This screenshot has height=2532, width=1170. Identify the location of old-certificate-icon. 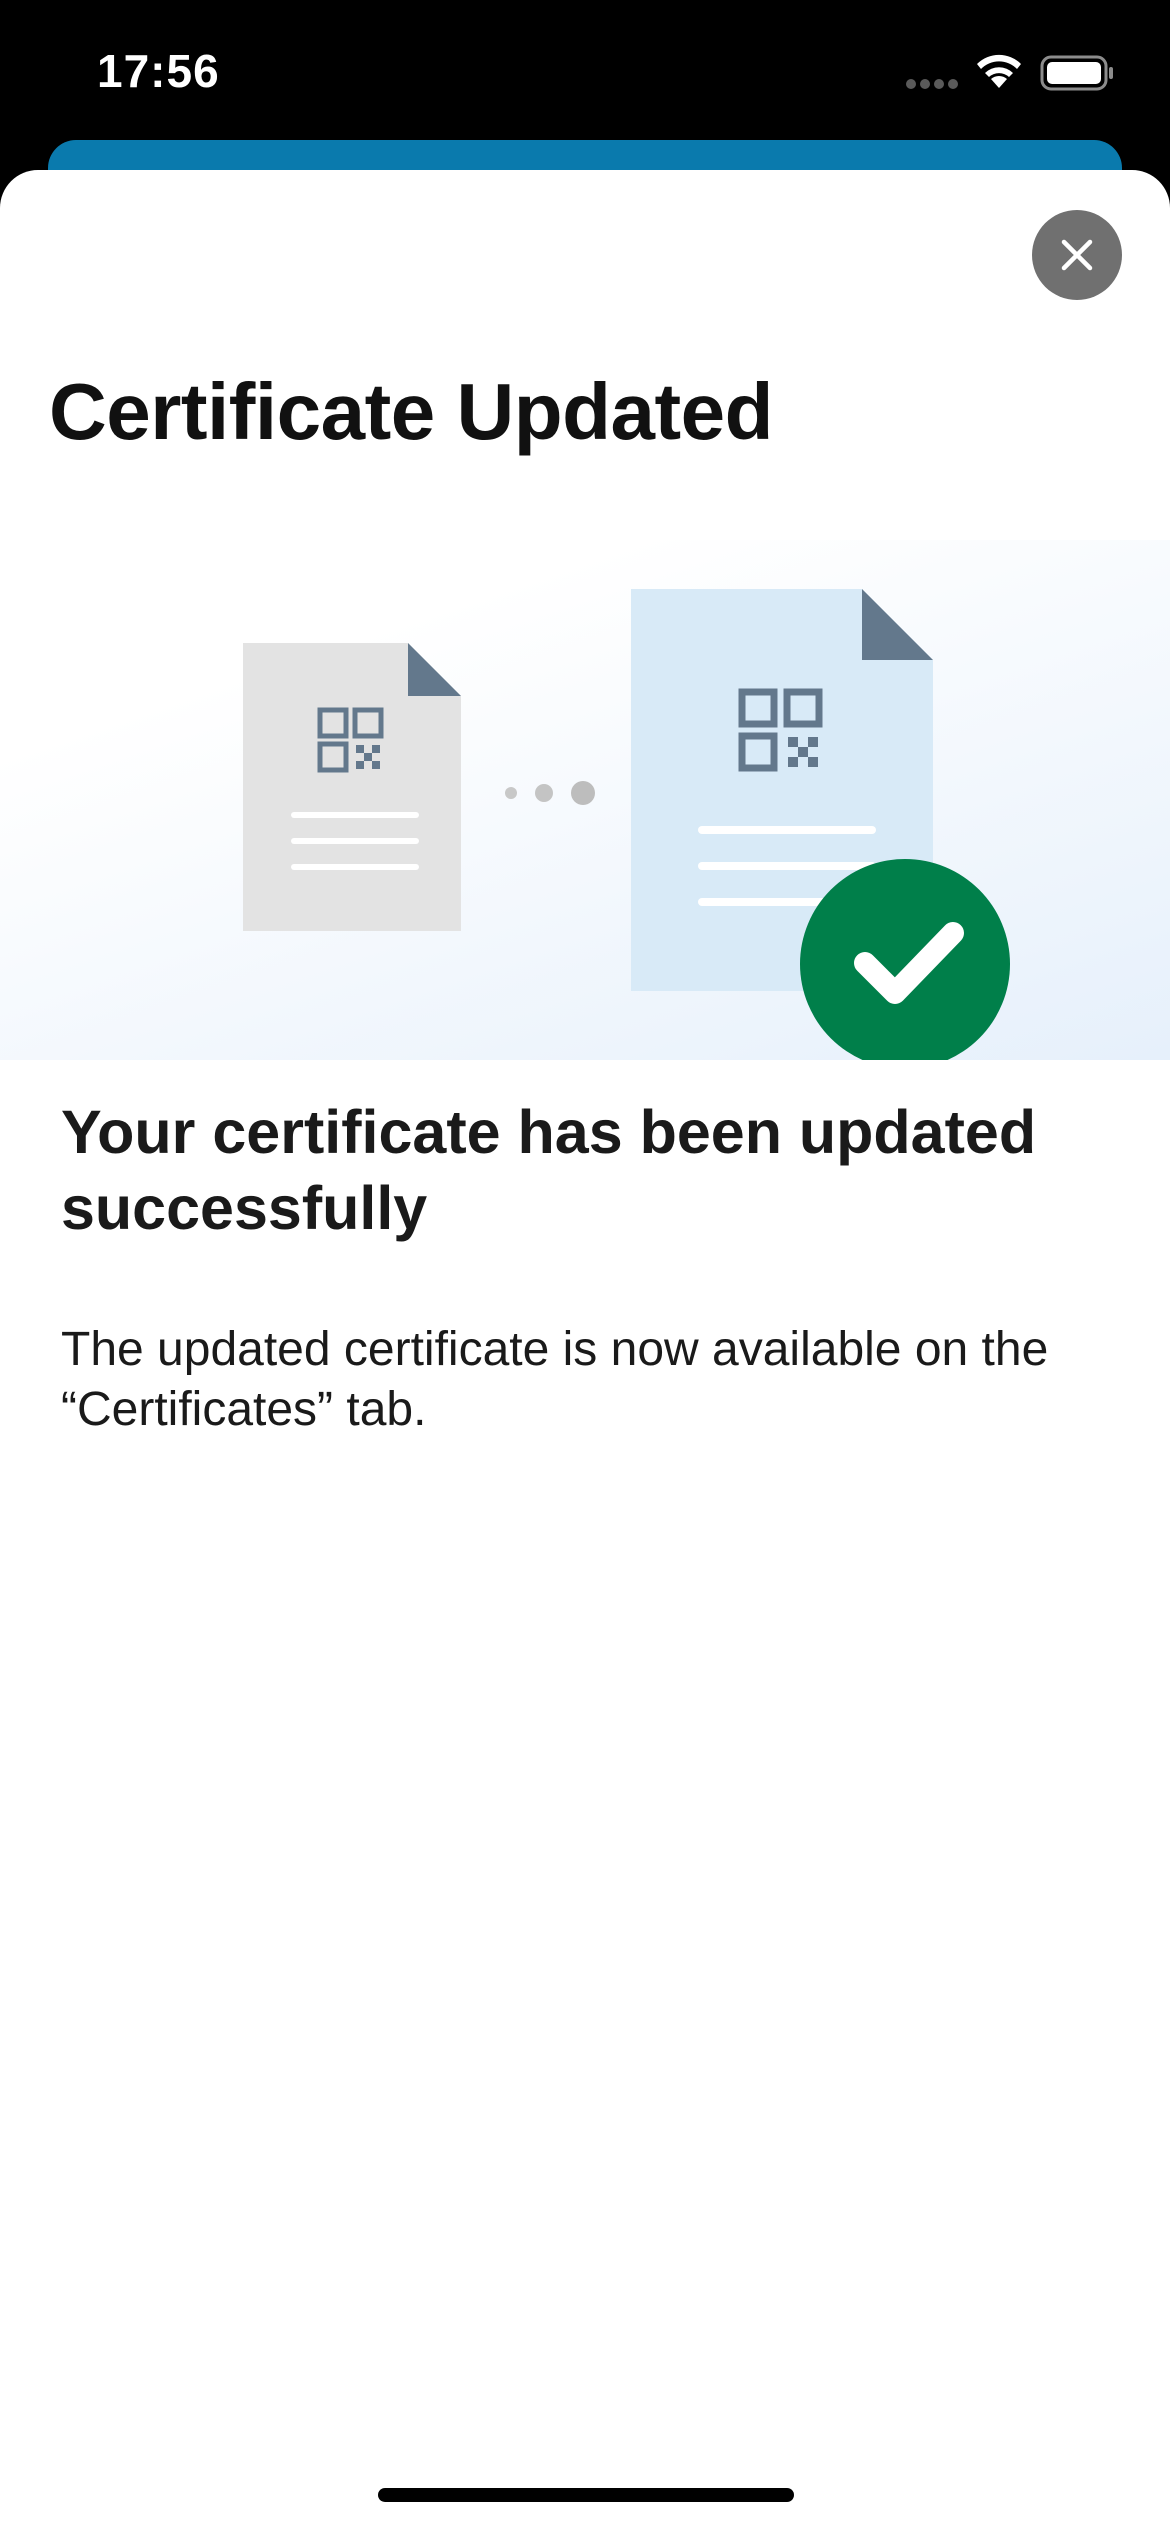
(352, 787).